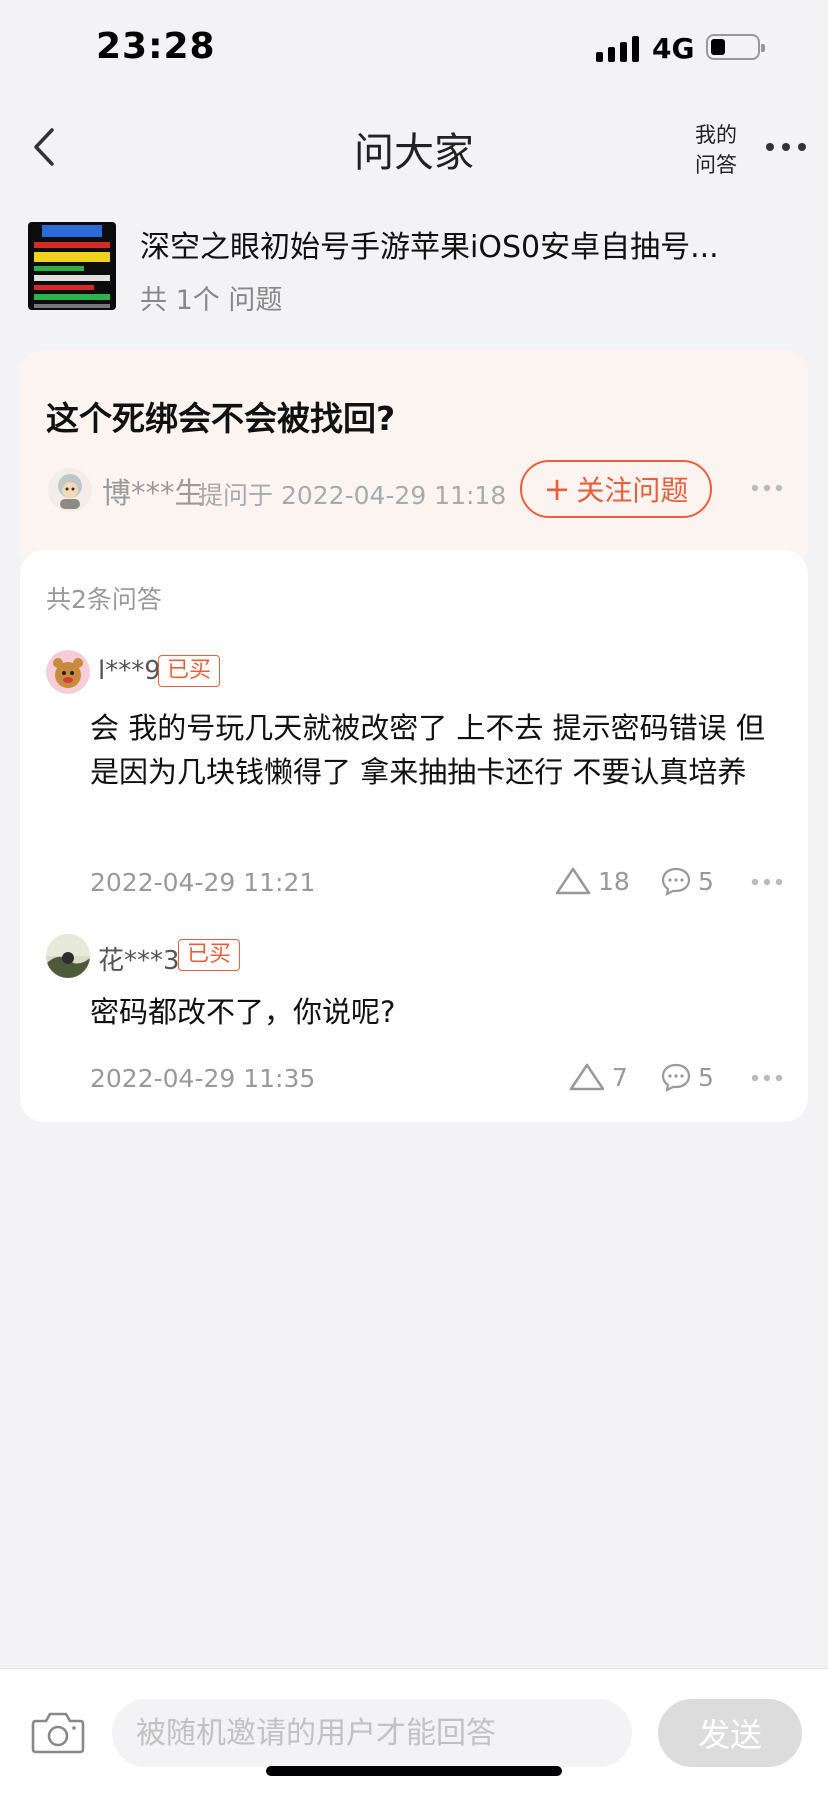 The height and width of the screenshot is (1793, 828). Describe the element at coordinates (243, 1012) in the screenshot. I see `answer-text: 密码都改不了，你说呢?` at that location.